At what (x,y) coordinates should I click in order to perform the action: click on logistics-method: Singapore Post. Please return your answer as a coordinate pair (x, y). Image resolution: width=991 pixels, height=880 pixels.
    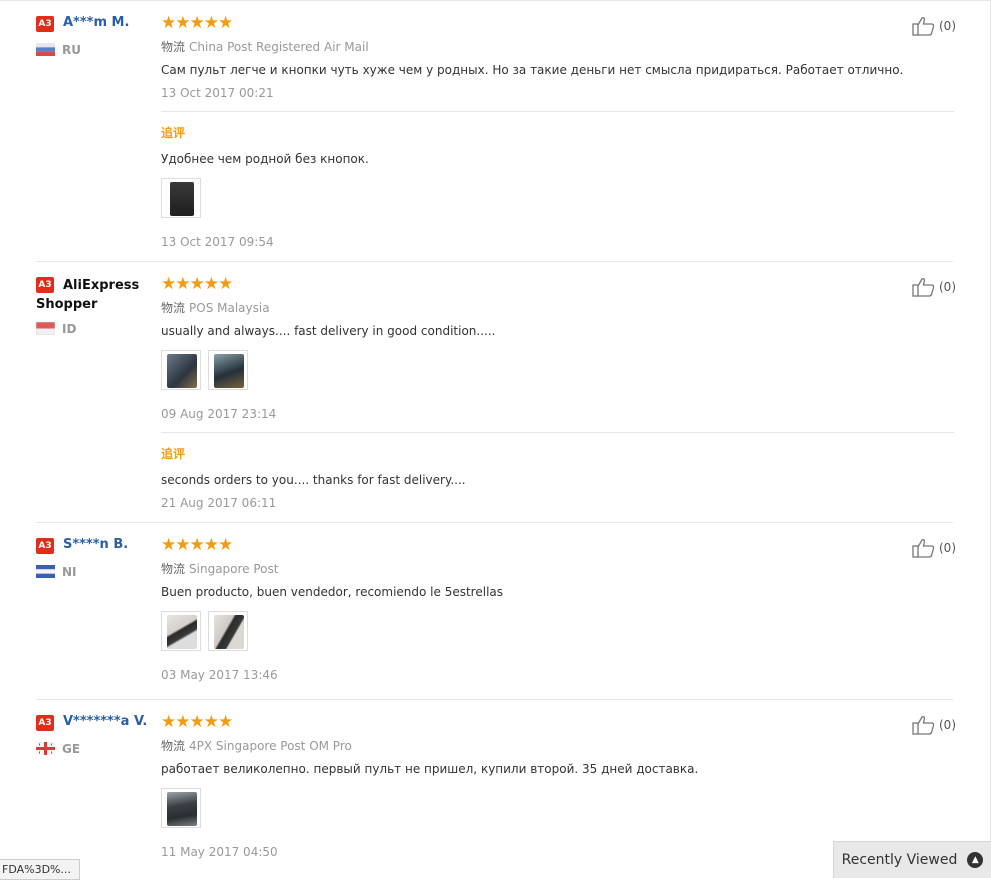
    Looking at the image, I should click on (234, 569).